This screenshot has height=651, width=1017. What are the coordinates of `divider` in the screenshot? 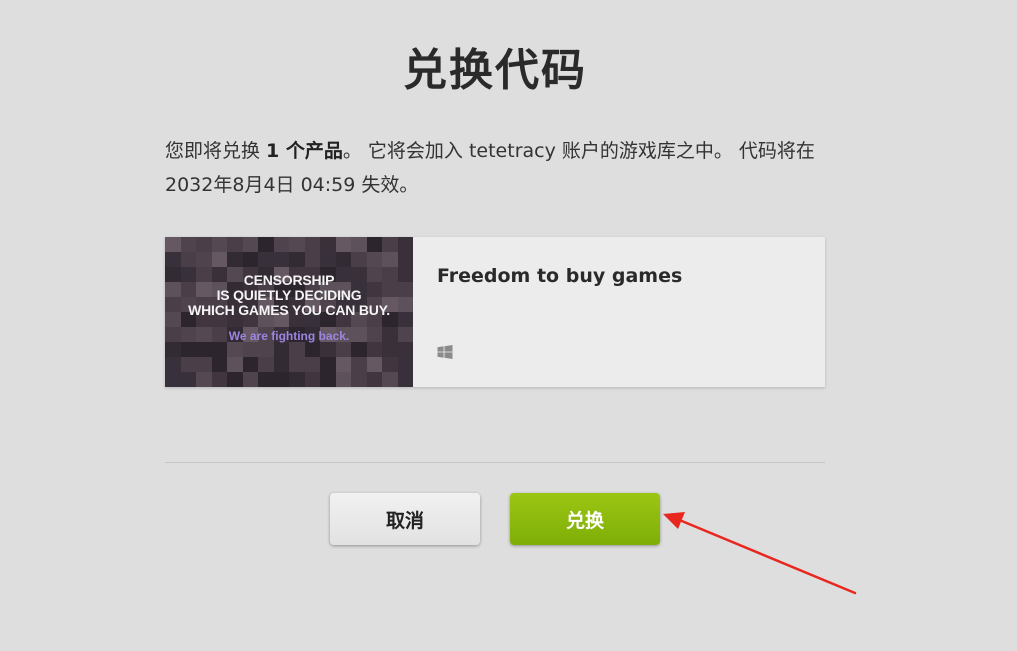 It's located at (495, 462).